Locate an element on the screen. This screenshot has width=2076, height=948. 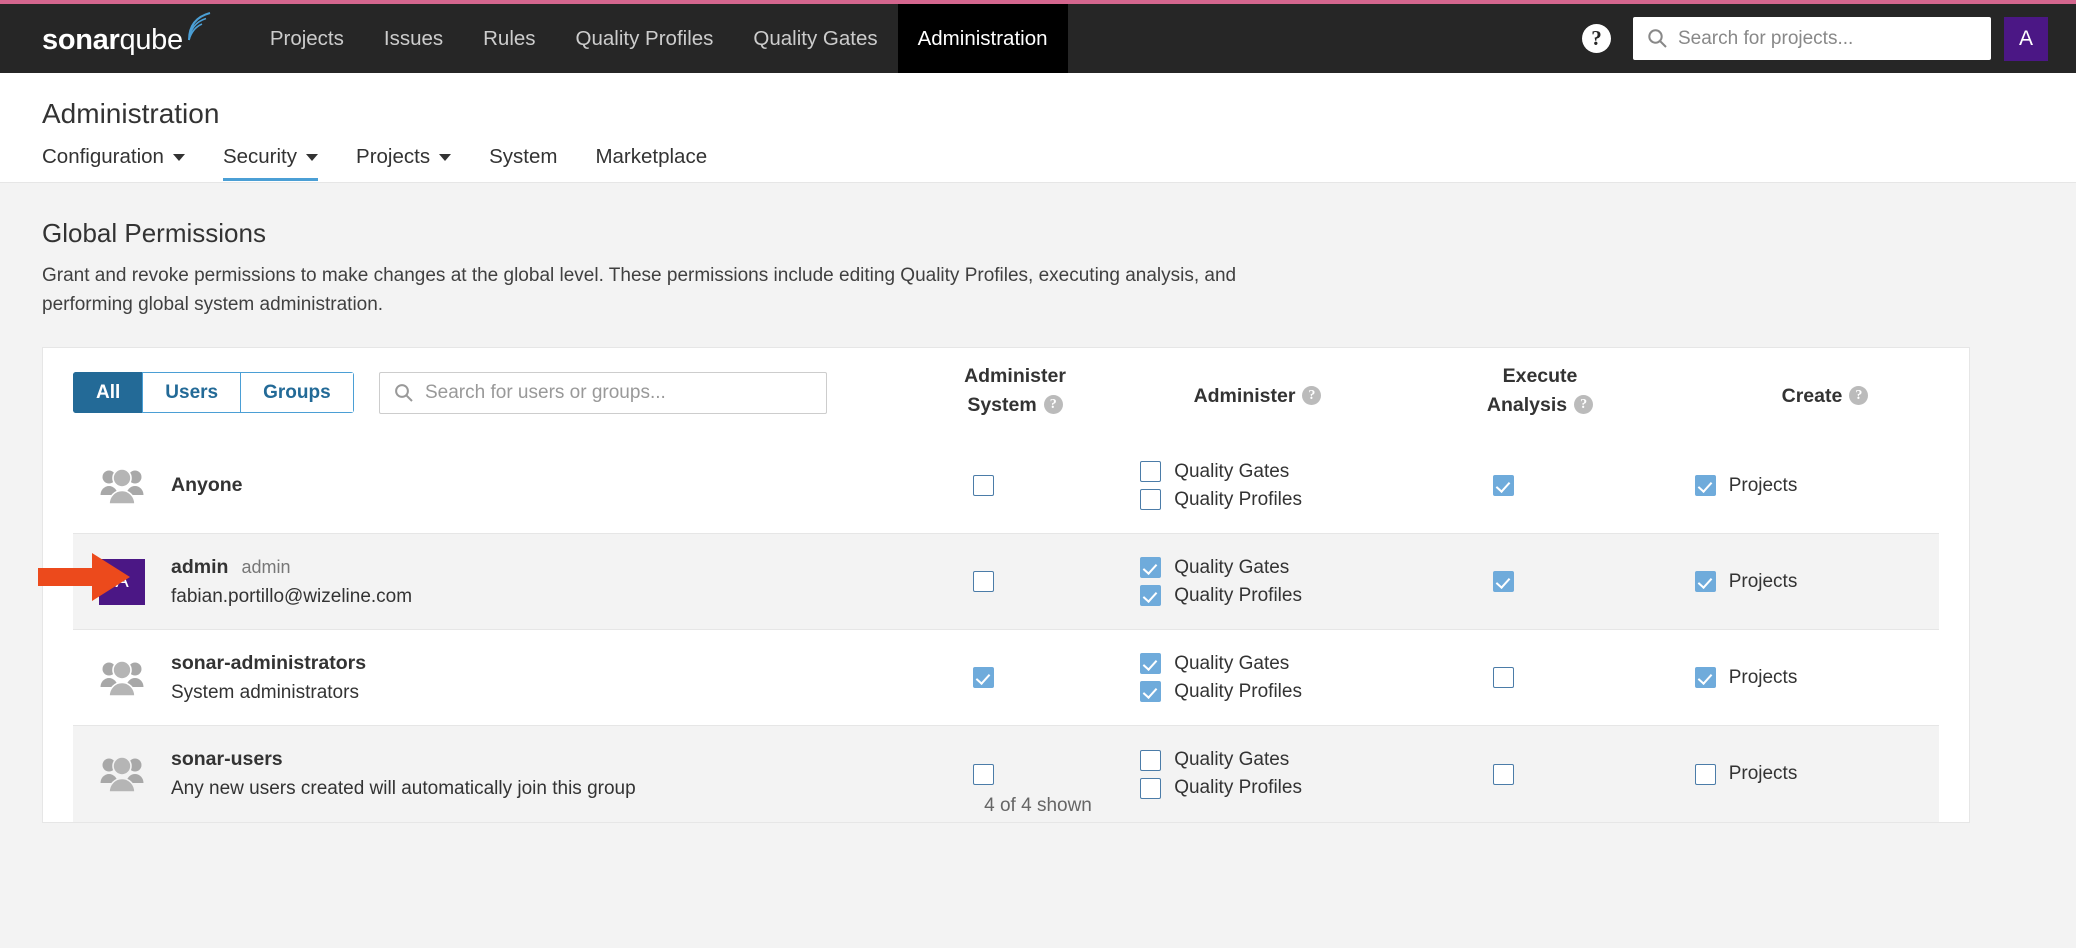
sonarqube-logo: sonarqube is located at coordinates (127, 34).